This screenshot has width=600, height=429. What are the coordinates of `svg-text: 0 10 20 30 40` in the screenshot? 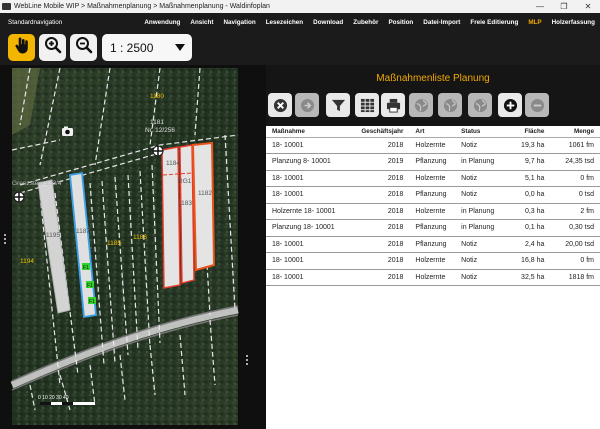 It's located at (53, 398).